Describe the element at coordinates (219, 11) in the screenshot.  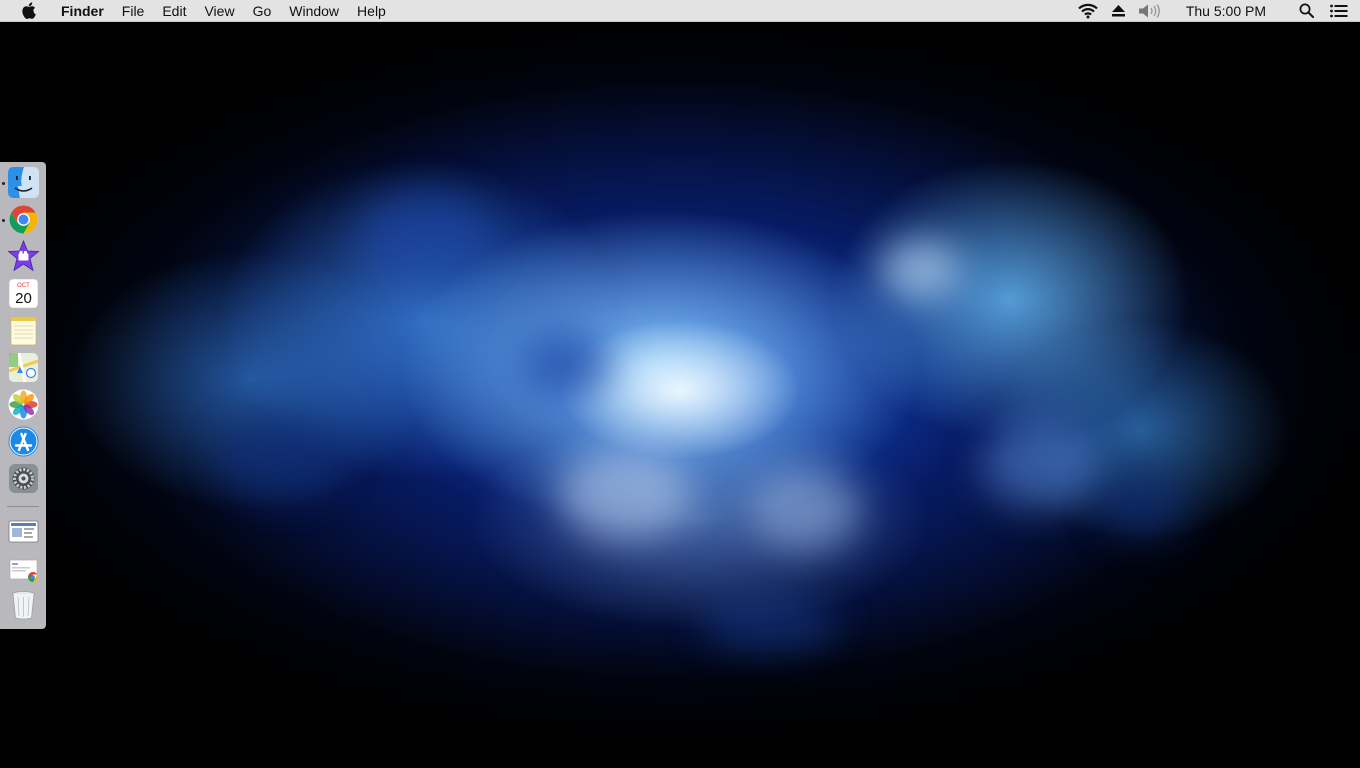
I see `menu-view: View` at that location.